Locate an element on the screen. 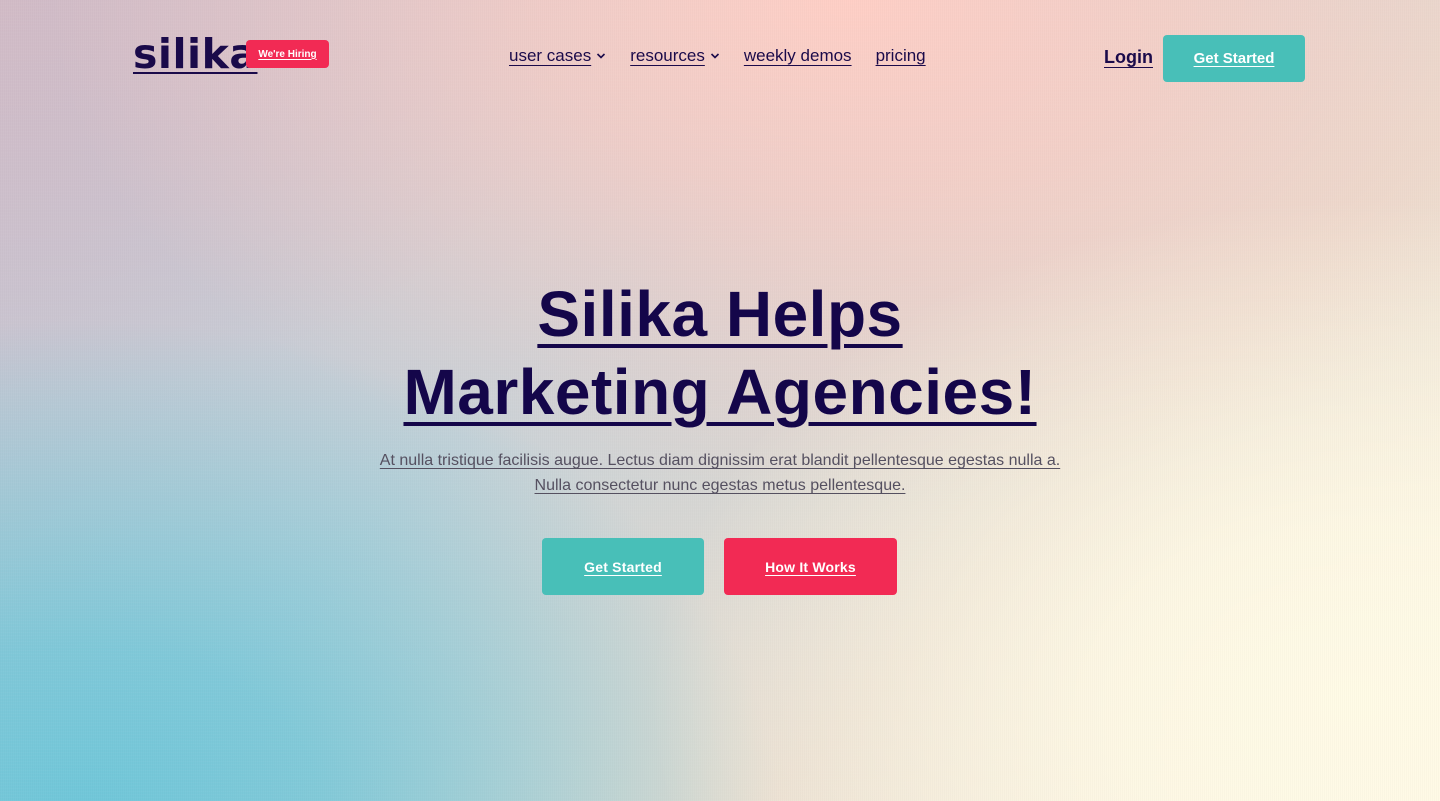 This screenshot has height=801, width=1440. login-link: Login is located at coordinates (1128, 57).